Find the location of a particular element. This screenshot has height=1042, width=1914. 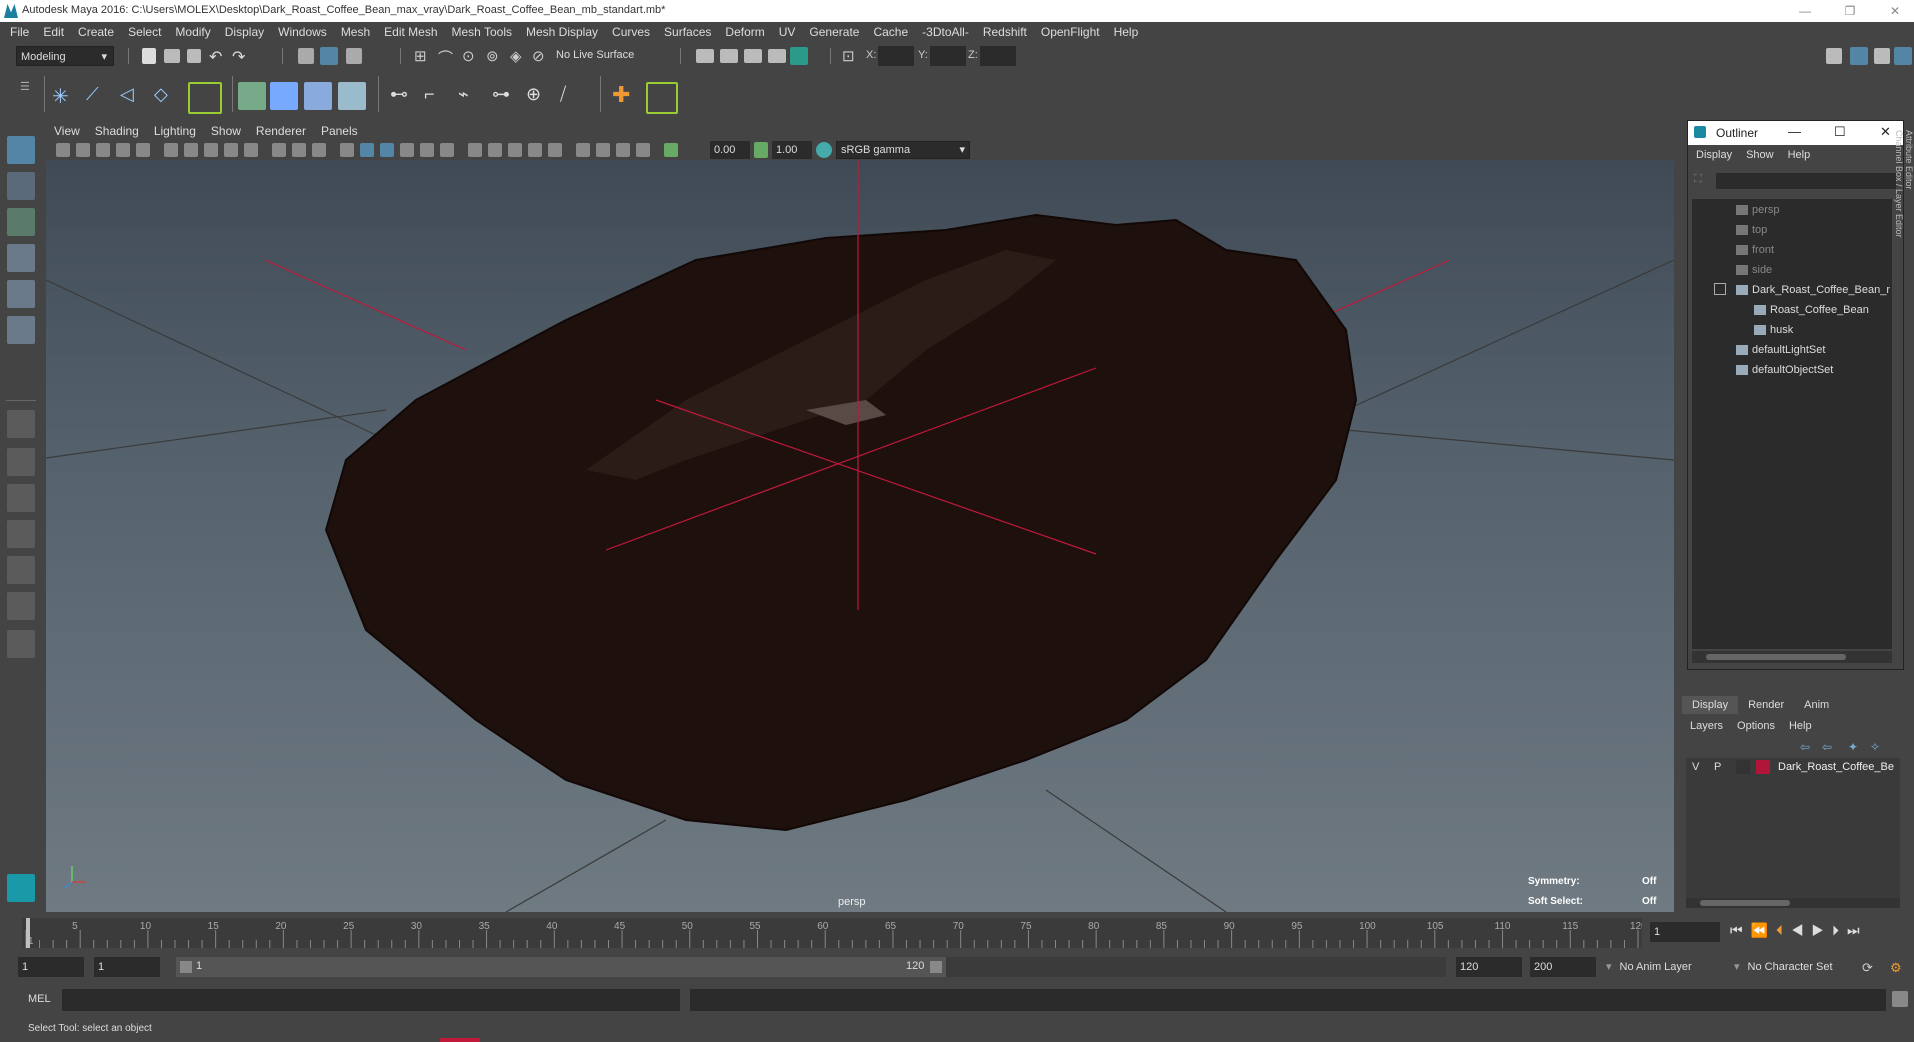

attribute-editor-toggle-icon is located at coordinates (1859, 56).